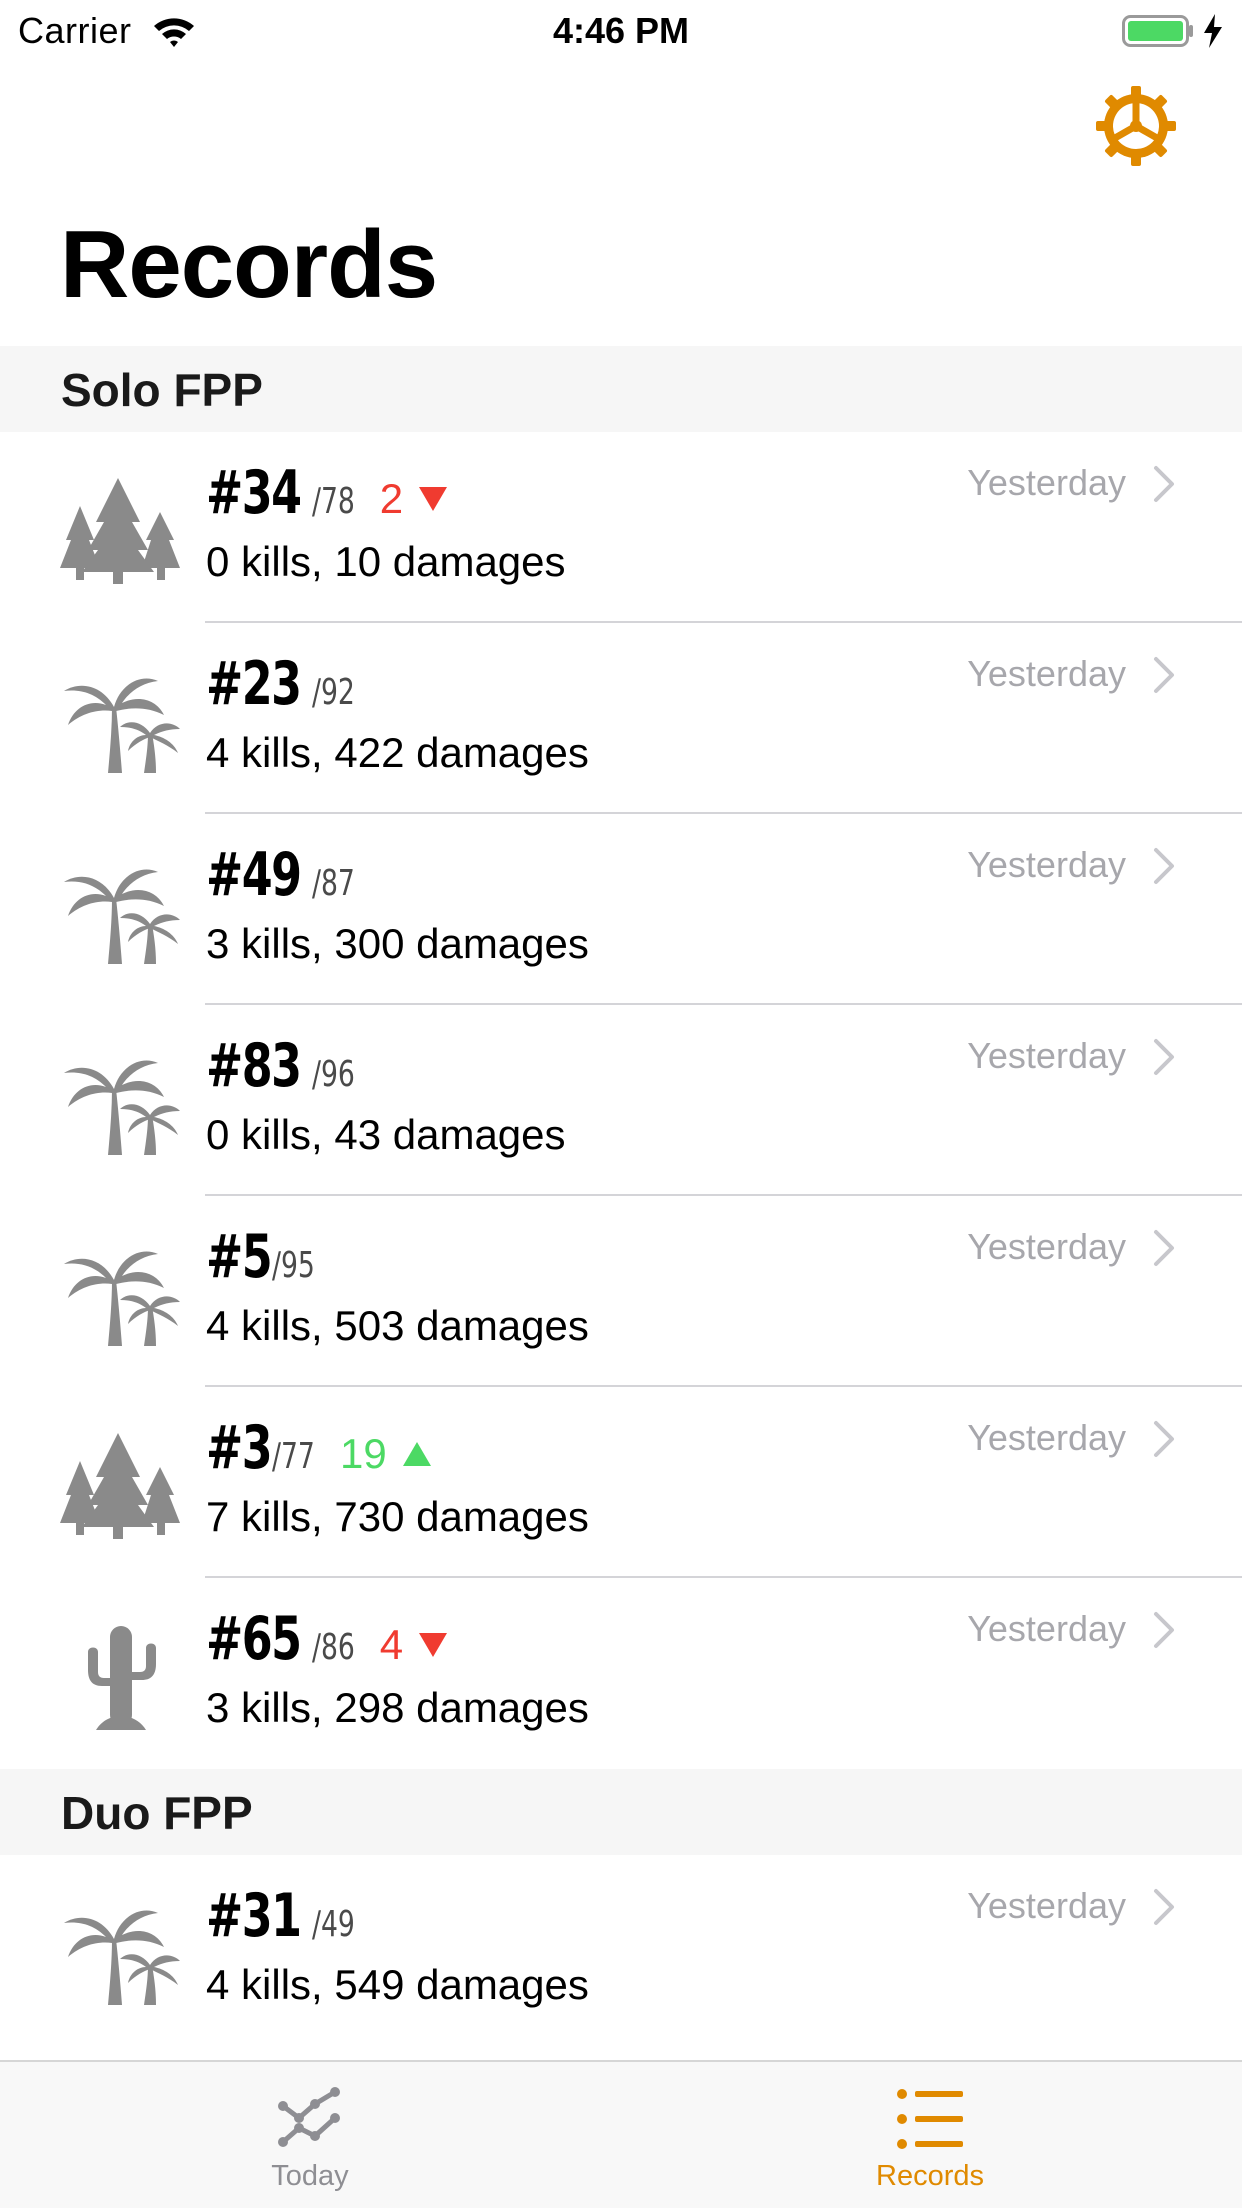  I want to click on rank-line: #3 /77 19, so click(319, 1451).